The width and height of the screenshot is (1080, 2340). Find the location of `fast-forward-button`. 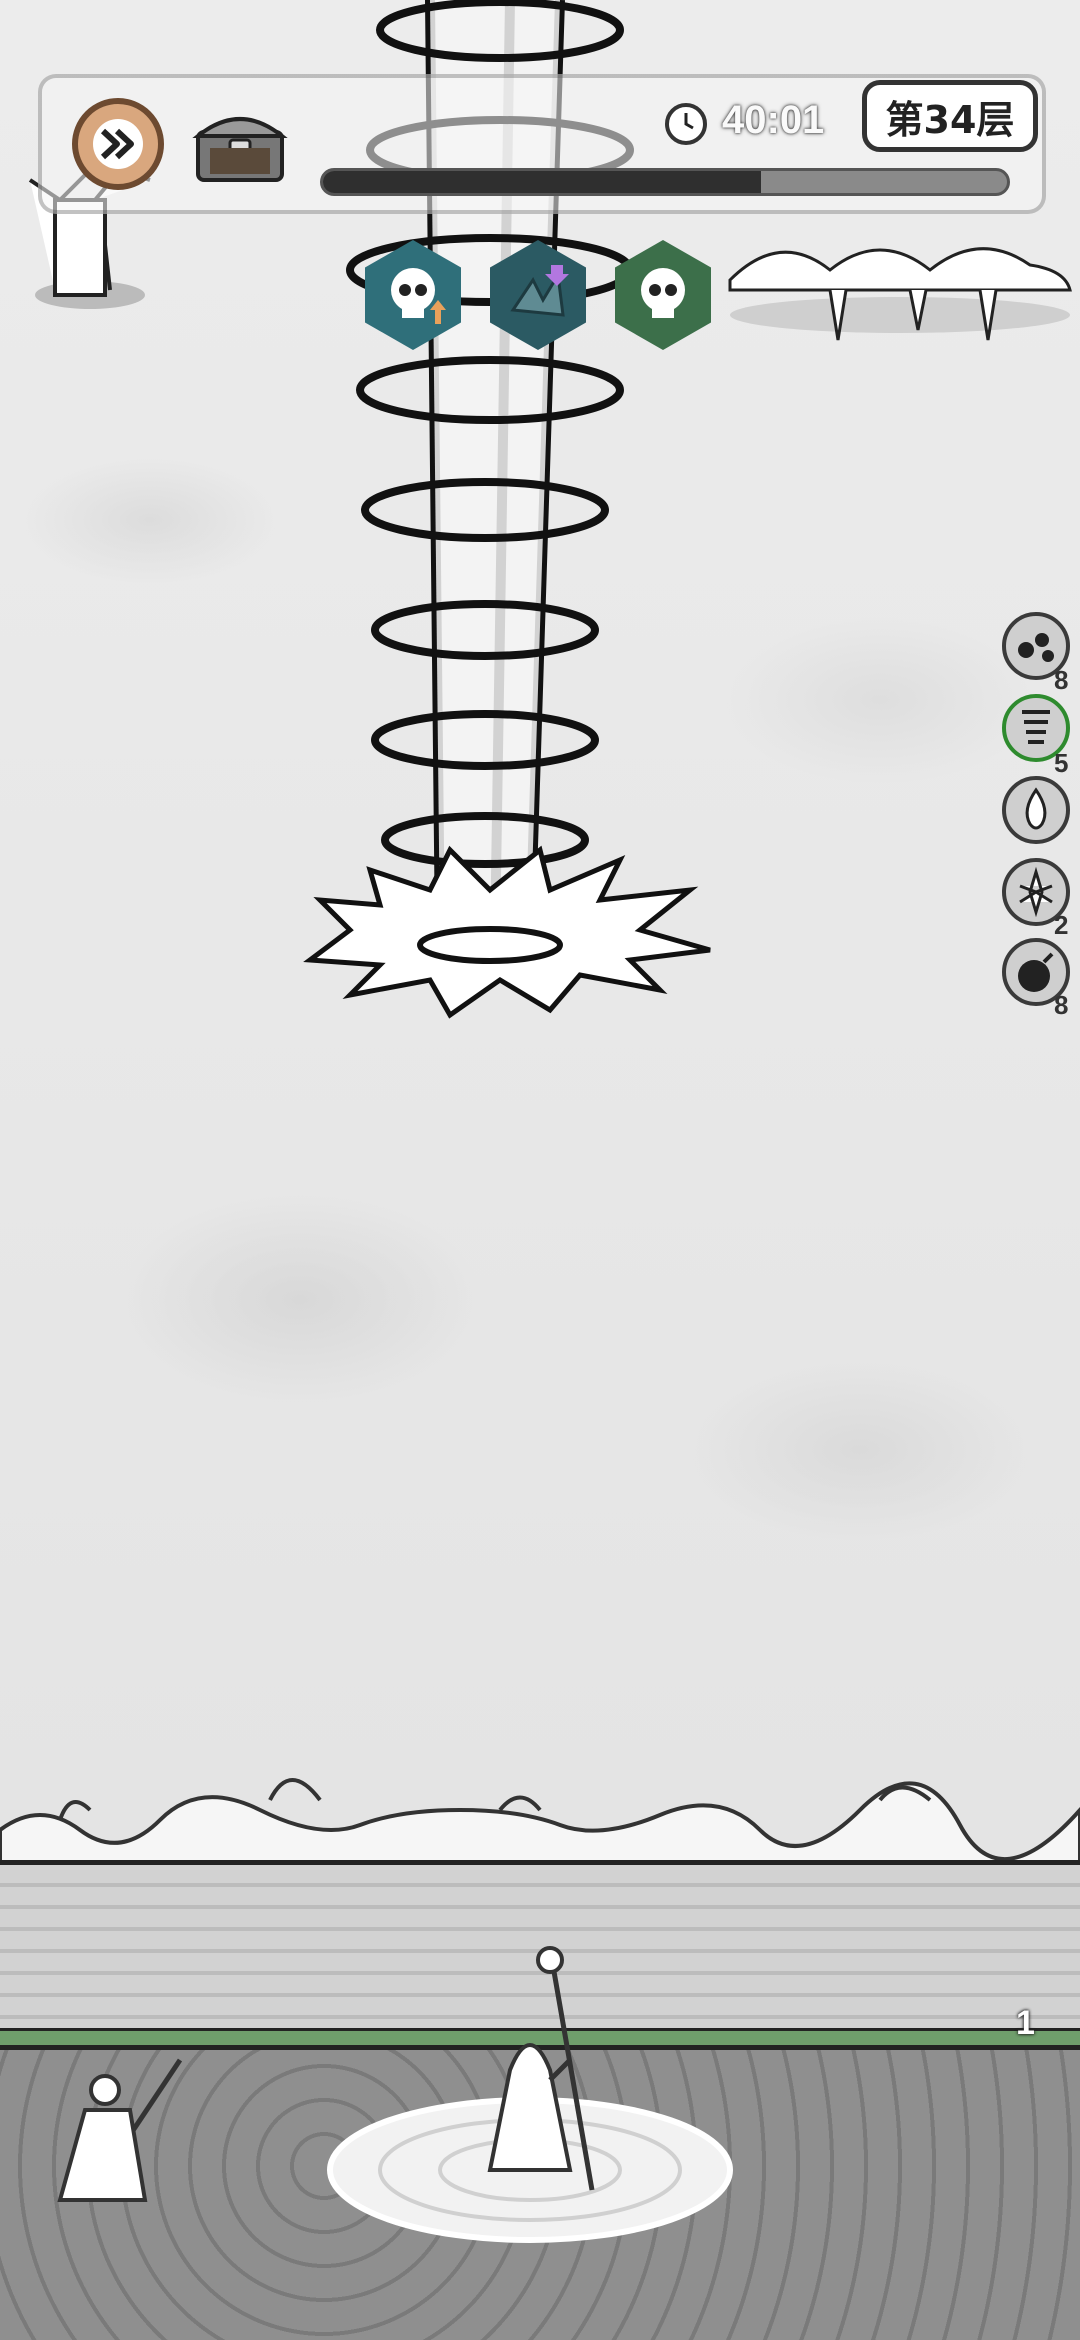

fast-forward-button is located at coordinates (118, 144).